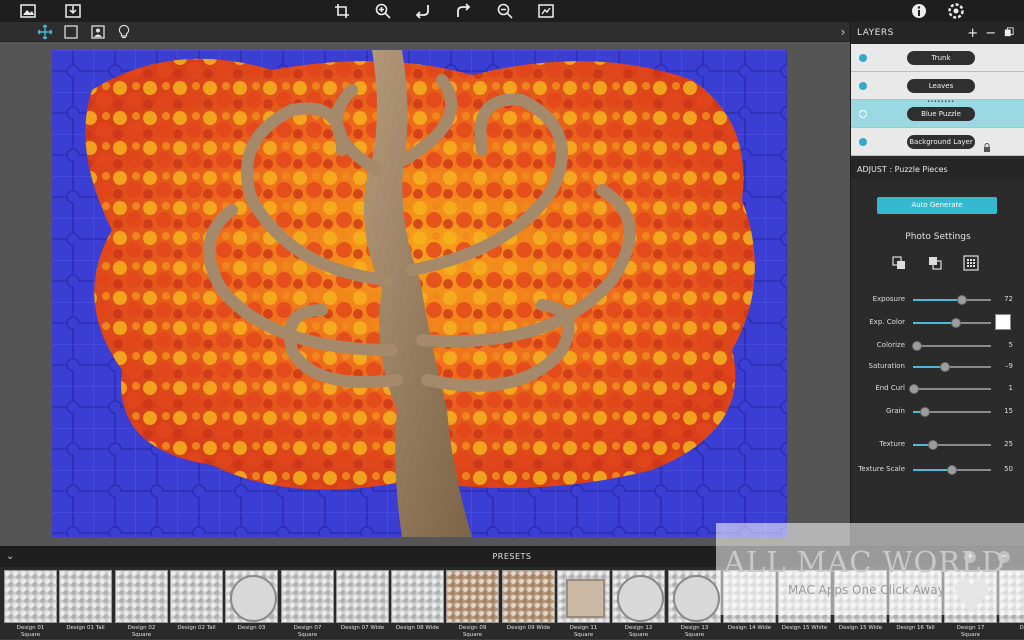 The width and height of the screenshot is (1024, 640). I want to click on layer-row-leaves: Leaves, so click(937, 86).